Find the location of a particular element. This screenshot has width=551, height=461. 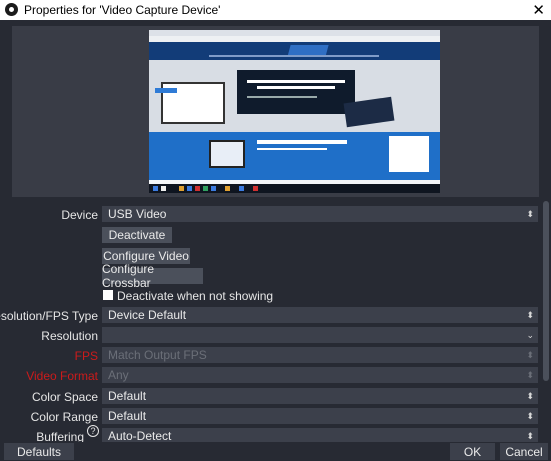

fps-value: Match Output FPS is located at coordinates (157, 355).